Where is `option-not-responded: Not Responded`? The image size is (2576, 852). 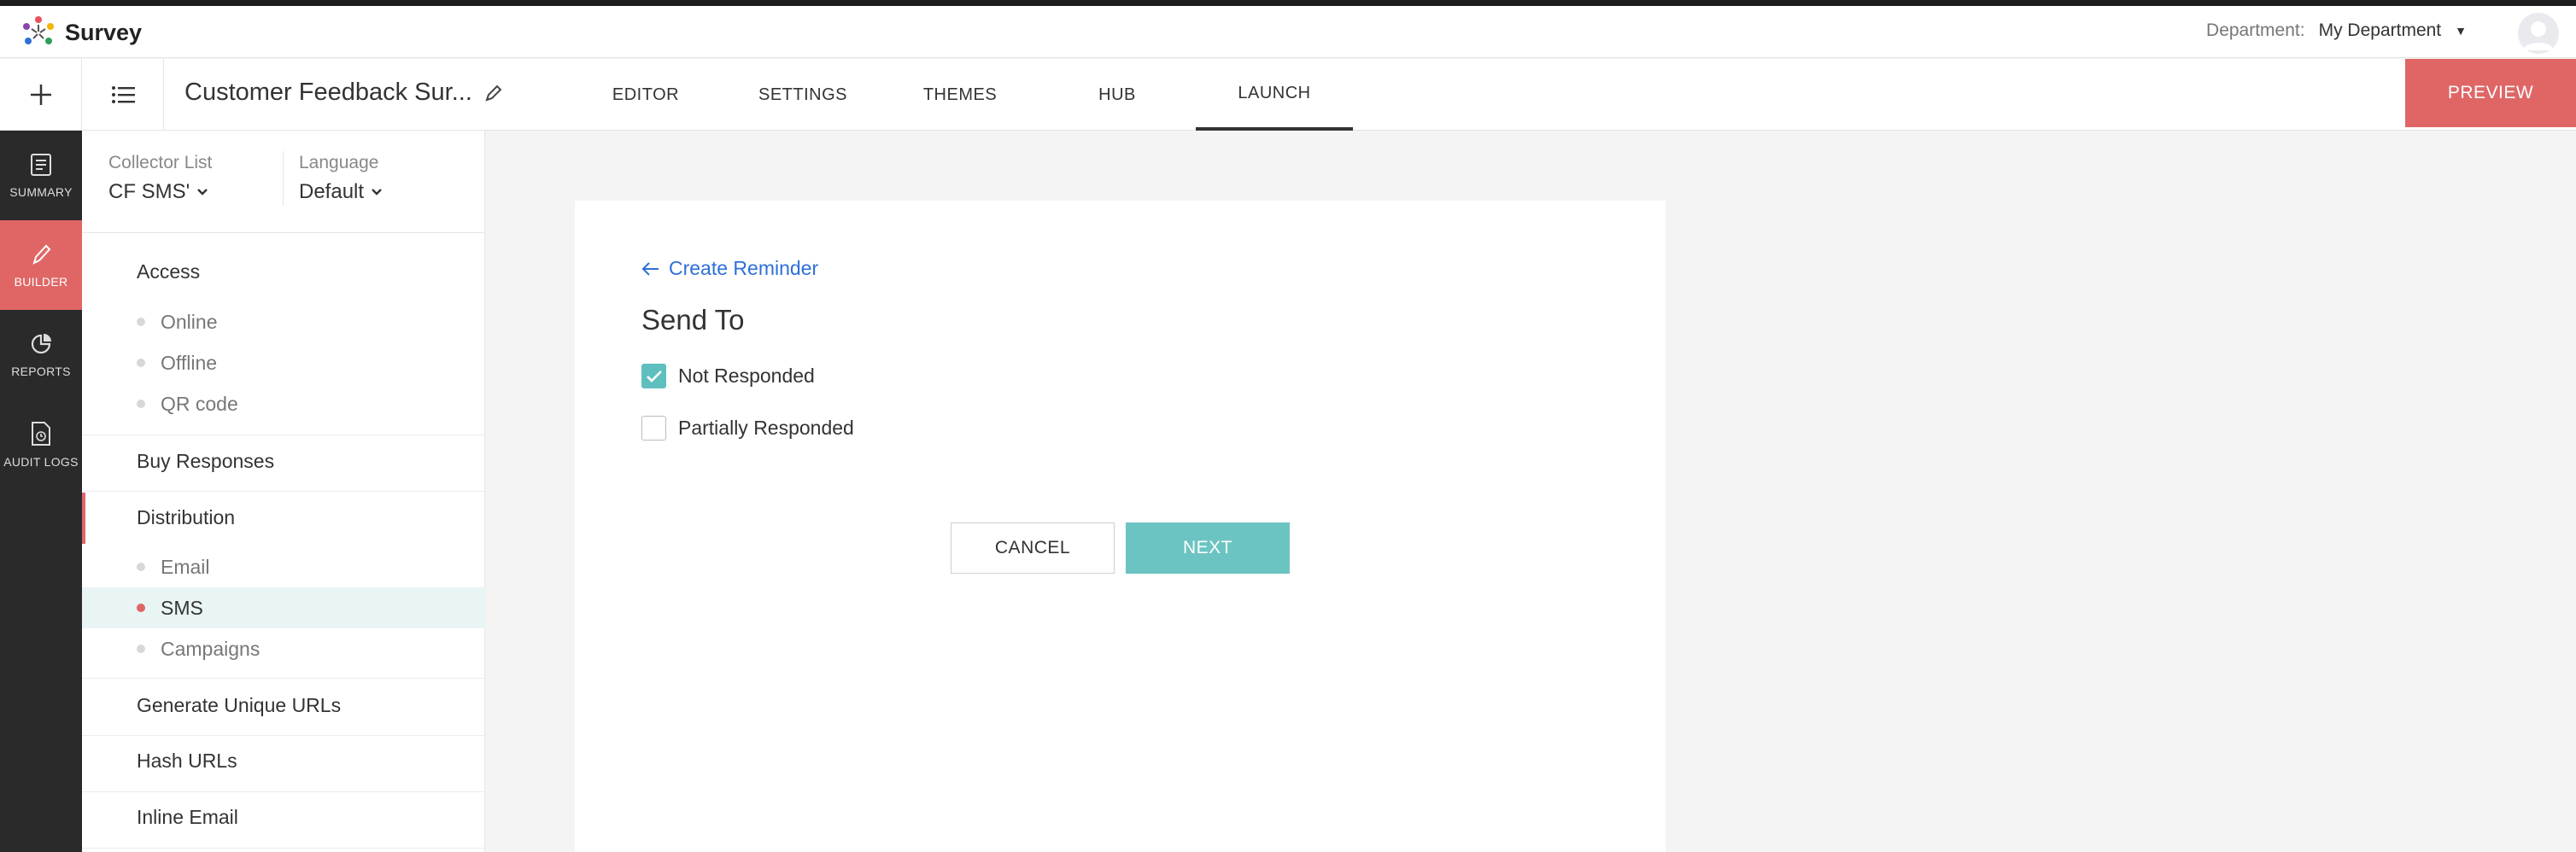 option-not-responded: Not Responded is located at coordinates (728, 376).